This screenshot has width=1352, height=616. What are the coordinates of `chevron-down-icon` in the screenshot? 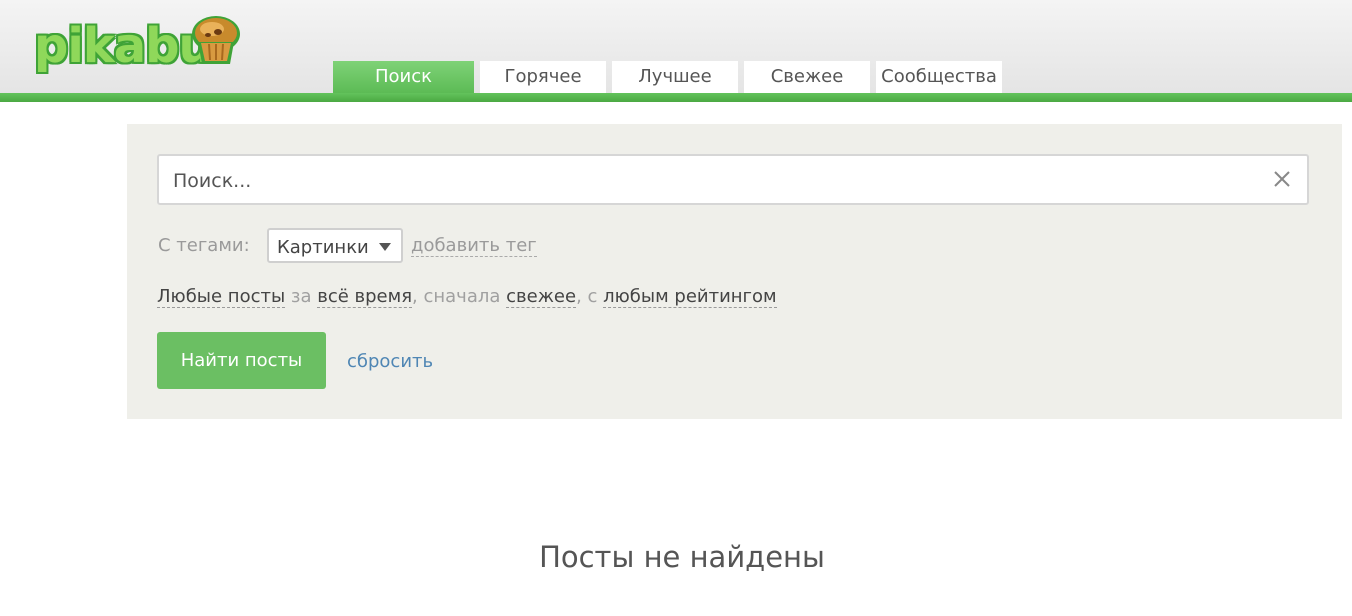 It's located at (385, 247).